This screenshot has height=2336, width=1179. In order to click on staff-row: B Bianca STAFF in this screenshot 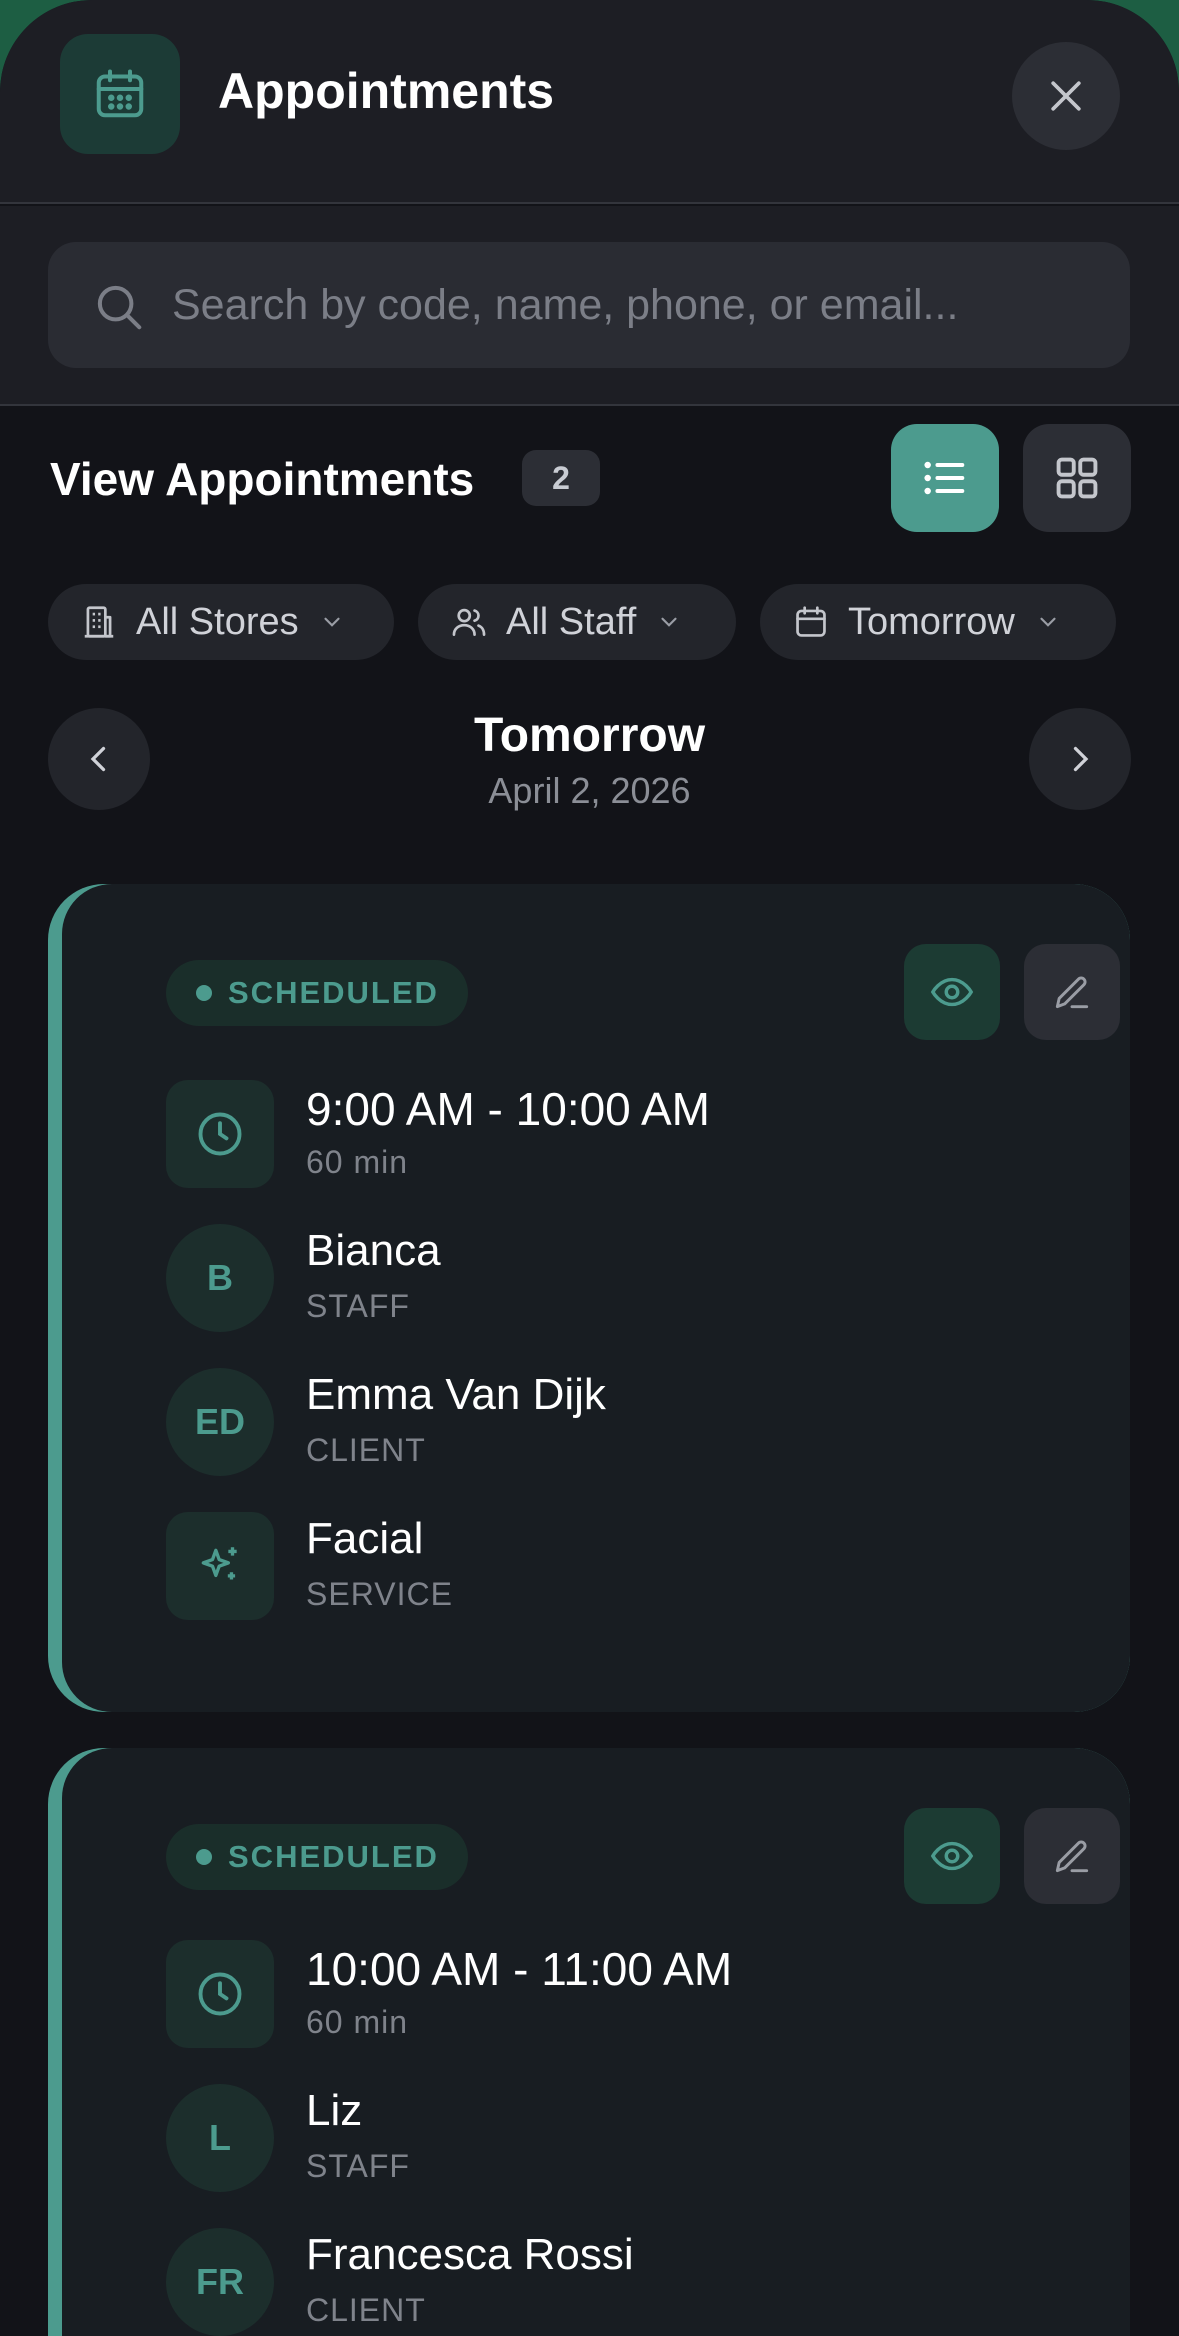, I will do `click(616, 1278)`.